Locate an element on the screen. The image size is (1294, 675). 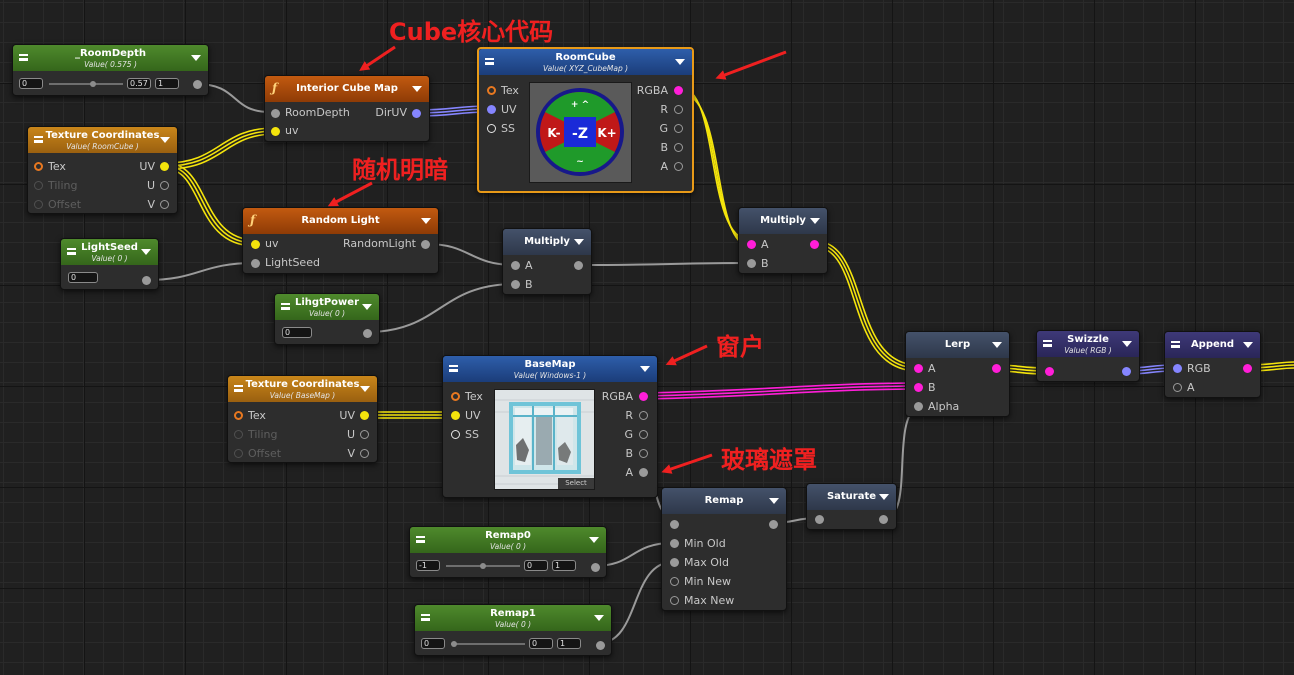
input-port-max-new is located at coordinates (674, 600).